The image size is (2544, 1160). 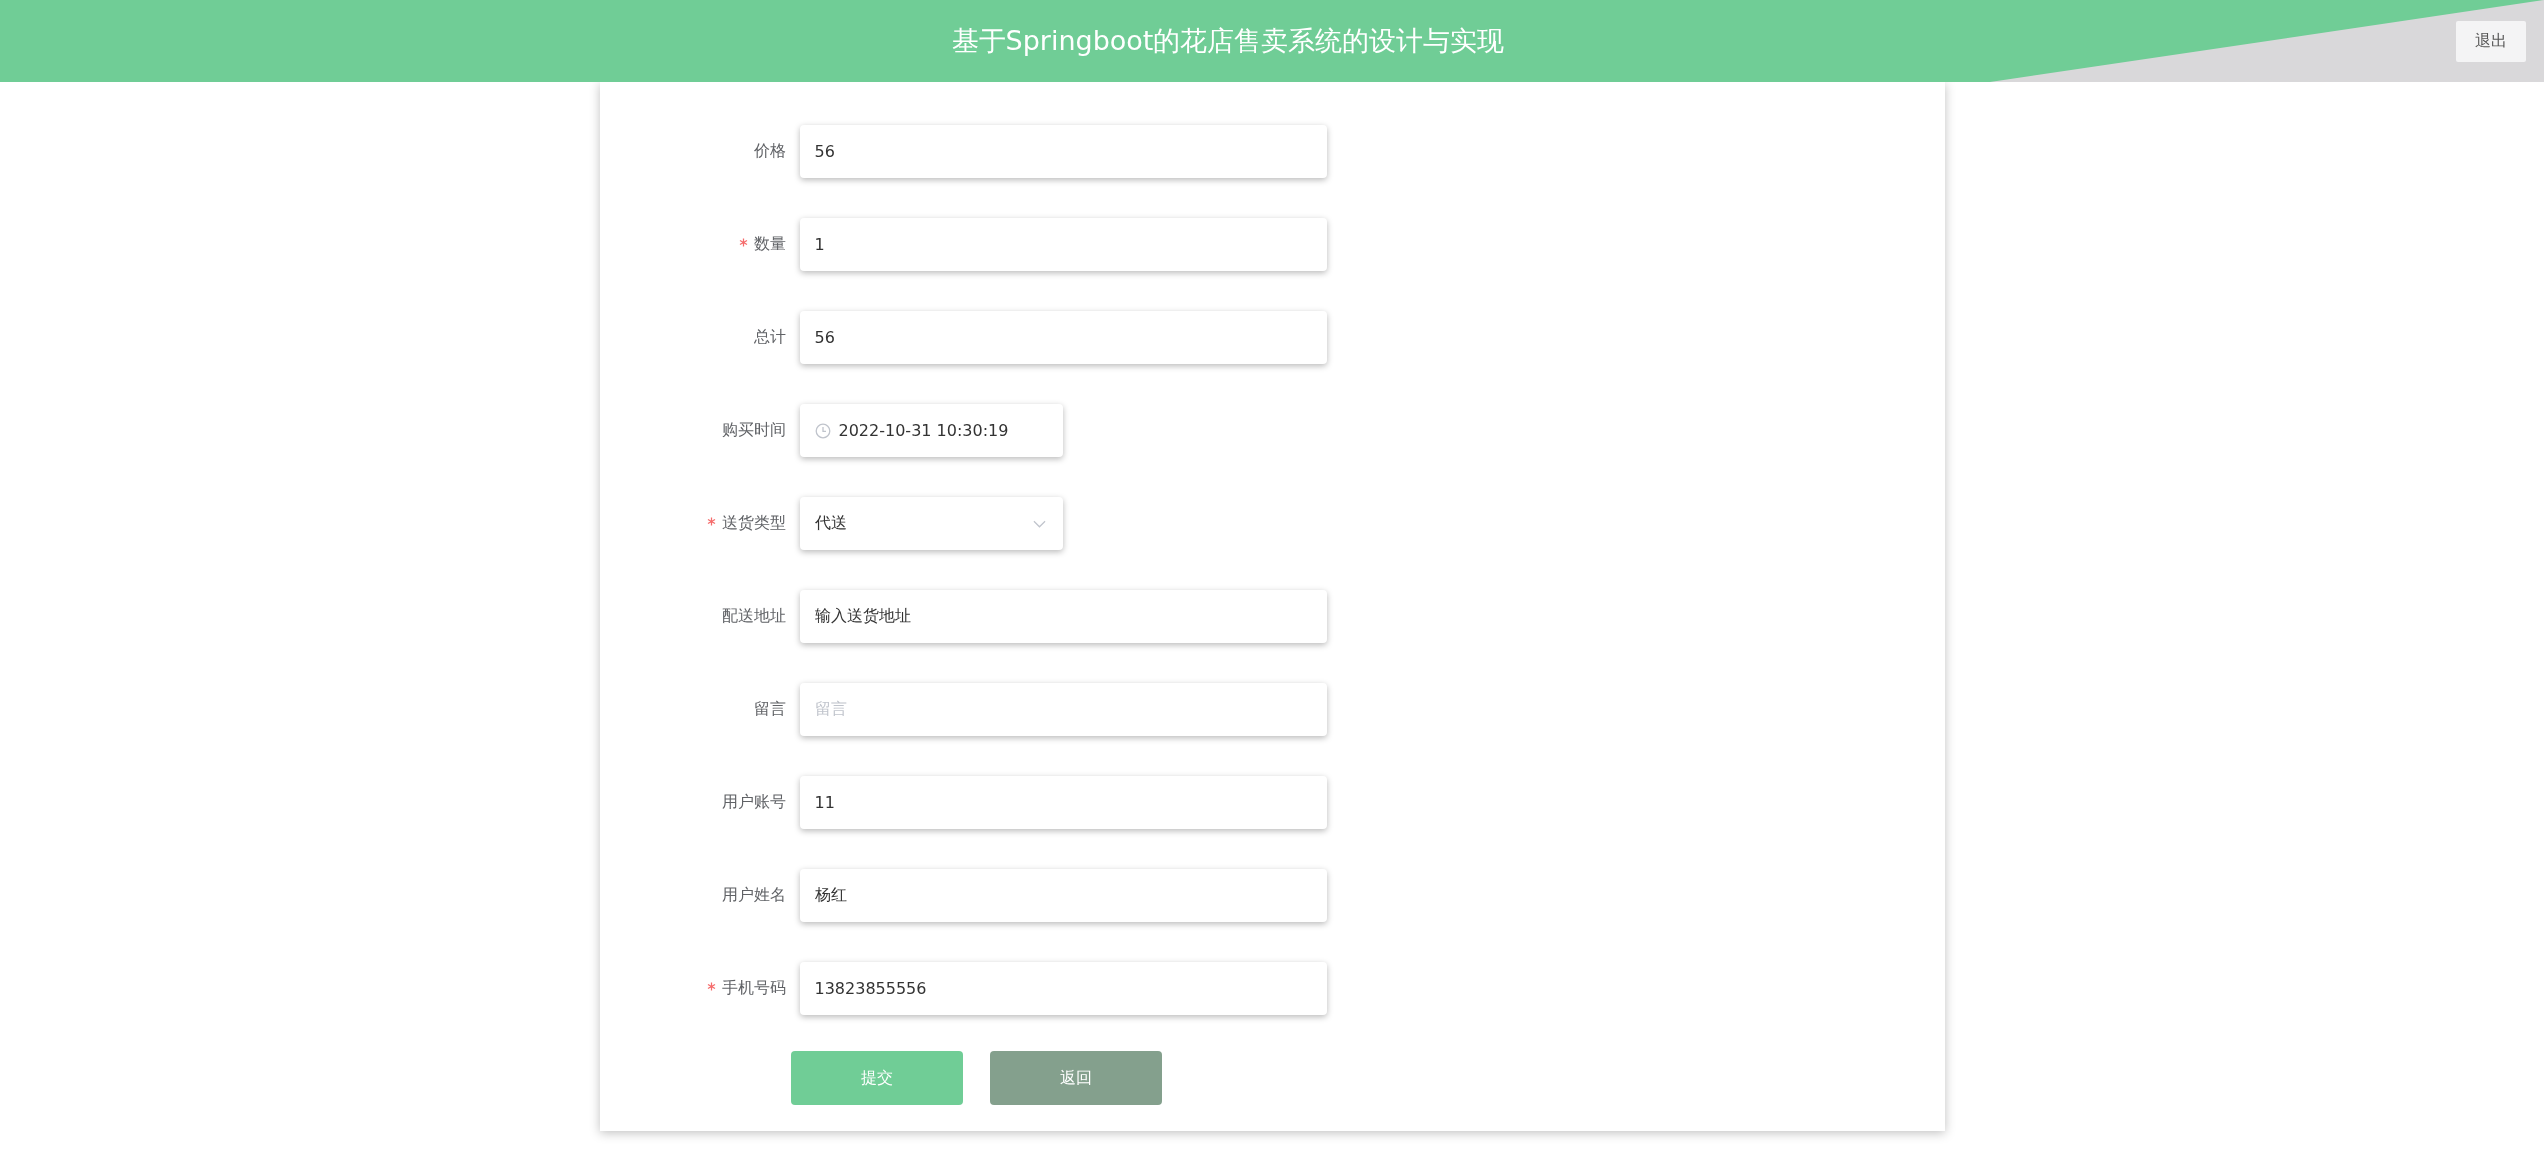 What do you see at coordinates (1228, 41) in the screenshot?
I see `app-title: 基于Springboot的花店售卖系统的设计与实现` at bounding box center [1228, 41].